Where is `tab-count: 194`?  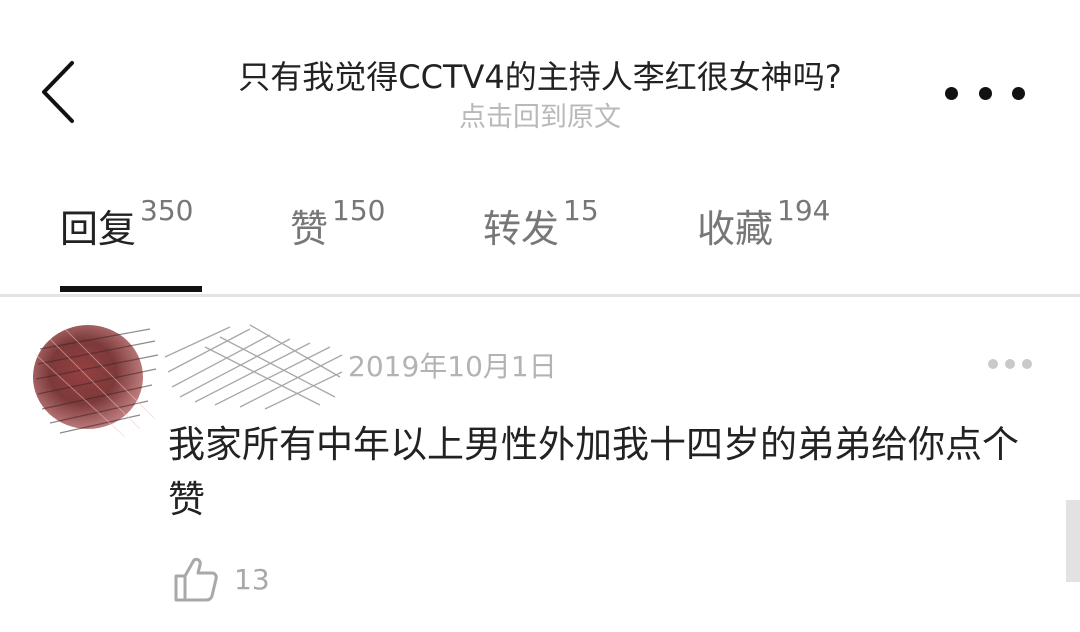
tab-count: 194 is located at coordinates (804, 210).